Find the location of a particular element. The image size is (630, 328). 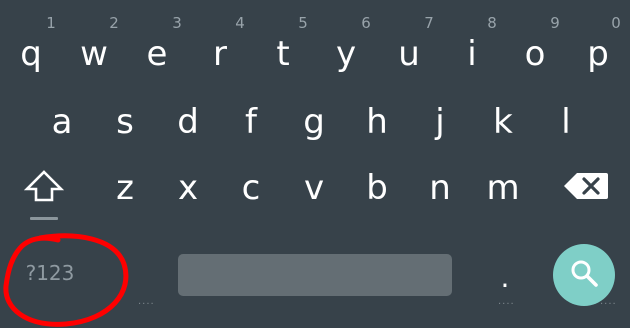

key-label: e is located at coordinates (157, 54).